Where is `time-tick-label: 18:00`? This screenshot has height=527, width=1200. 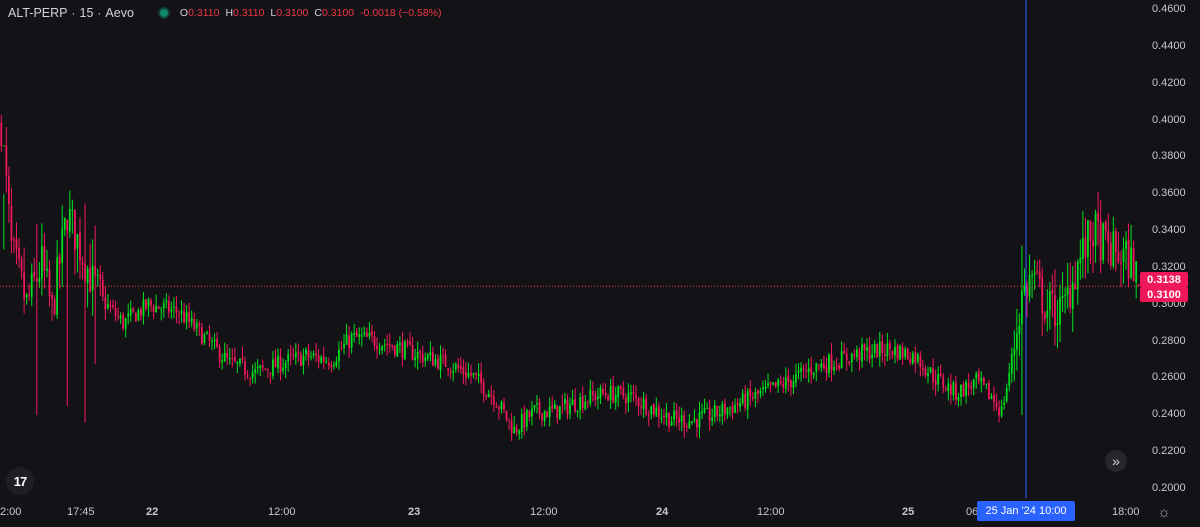
time-tick-label: 18:00 is located at coordinates (1126, 512).